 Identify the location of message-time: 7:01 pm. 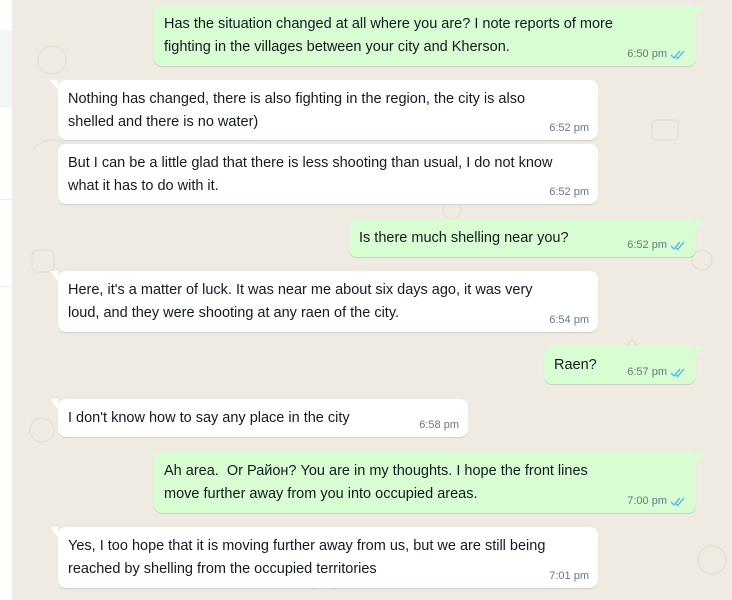
(569, 576).